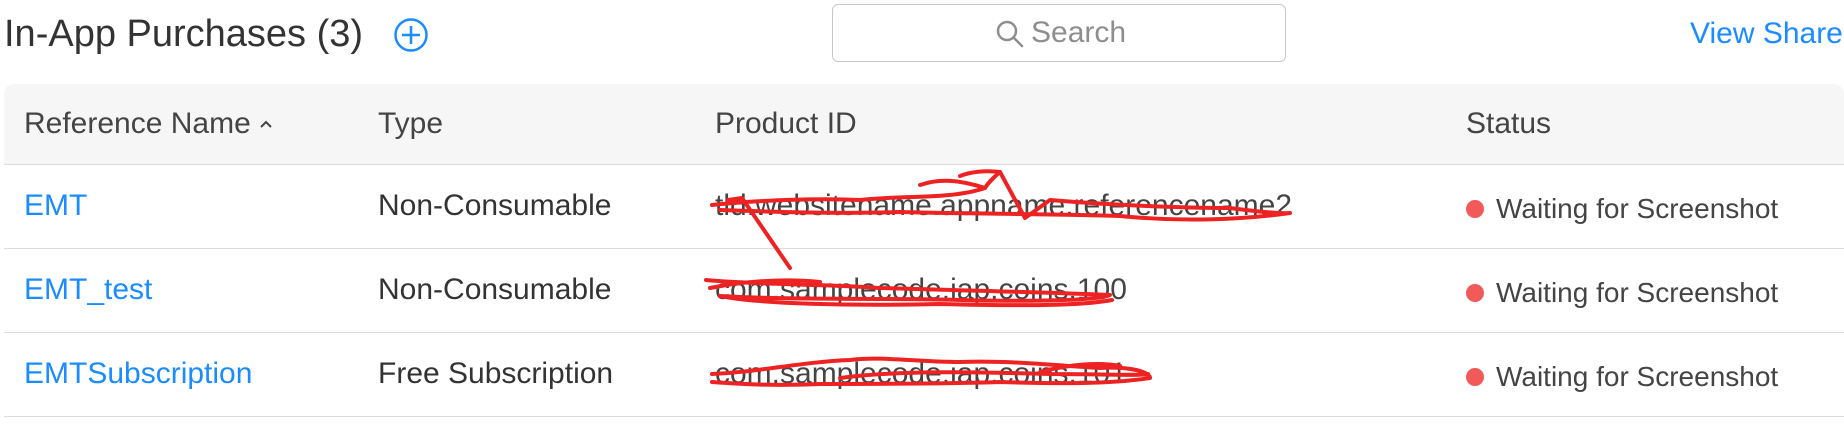 This screenshot has width=1844, height=424. I want to click on view-shared-link: View Shared, so click(1767, 34).